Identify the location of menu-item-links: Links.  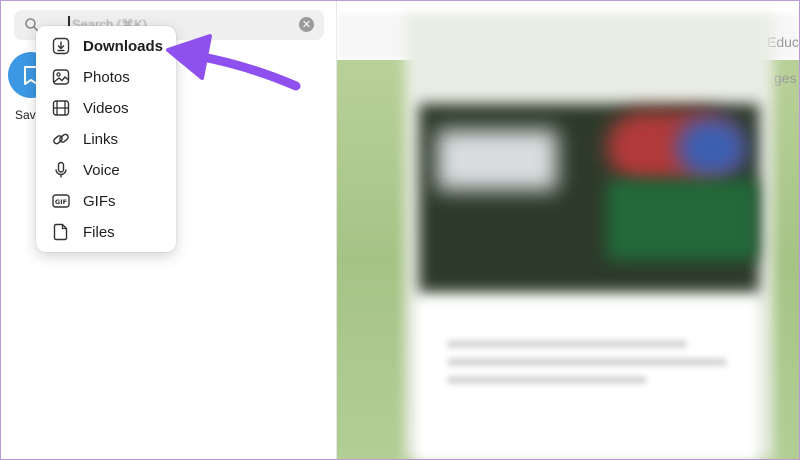
(106, 138).